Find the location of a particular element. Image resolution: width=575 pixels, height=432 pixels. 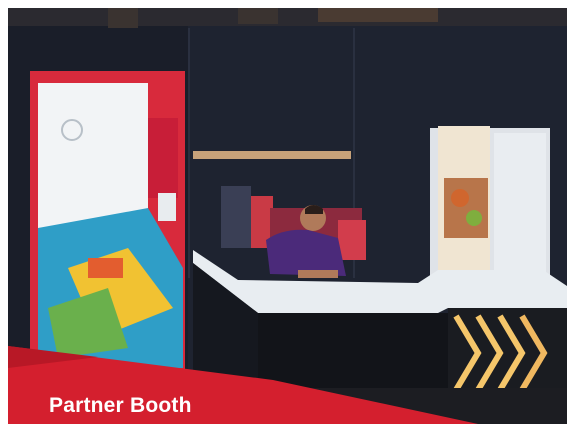

ceiling is located at coordinates (287, 17).